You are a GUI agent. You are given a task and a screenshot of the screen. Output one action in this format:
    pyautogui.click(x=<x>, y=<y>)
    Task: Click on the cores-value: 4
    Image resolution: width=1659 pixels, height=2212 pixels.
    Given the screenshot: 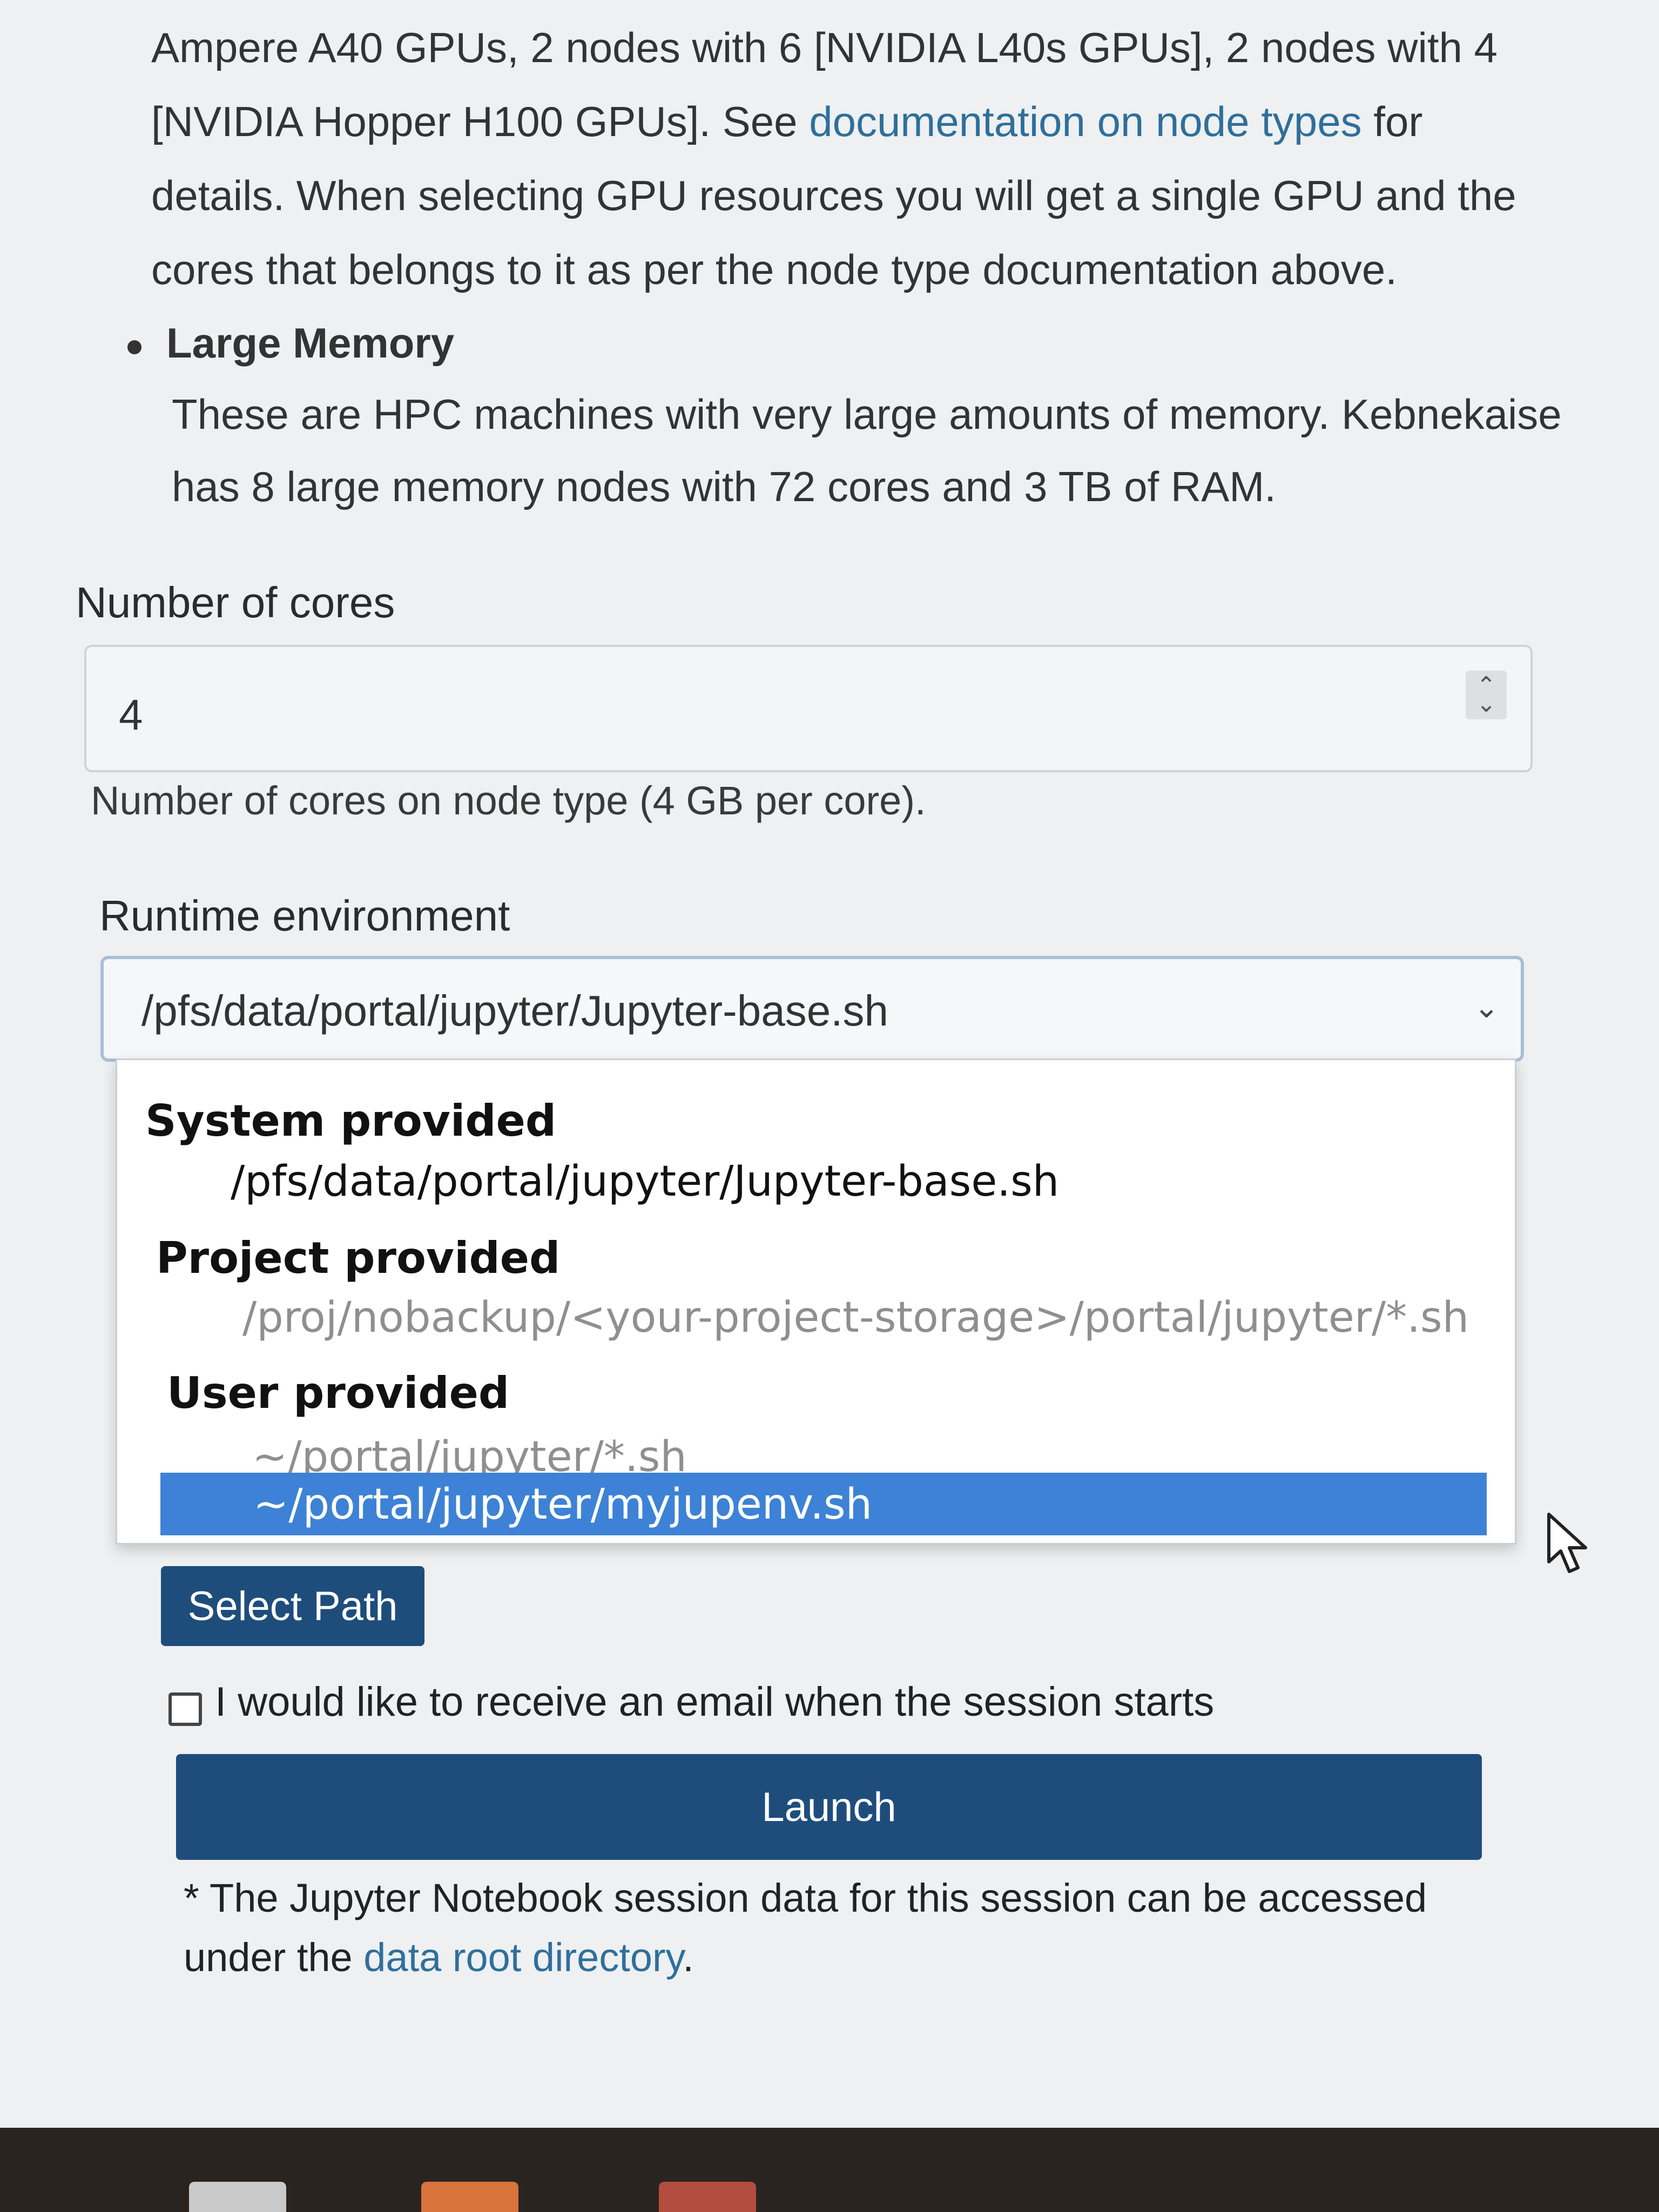 What is the action you would take?
    pyautogui.click(x=131, y=715)
    